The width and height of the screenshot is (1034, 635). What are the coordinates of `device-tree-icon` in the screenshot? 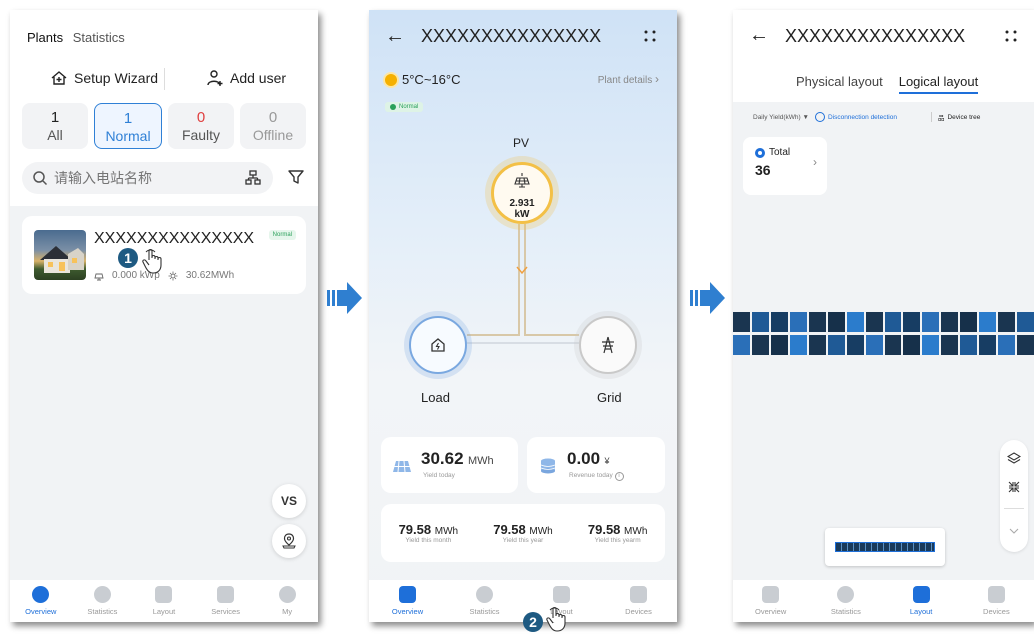 It's located at (253, 178).